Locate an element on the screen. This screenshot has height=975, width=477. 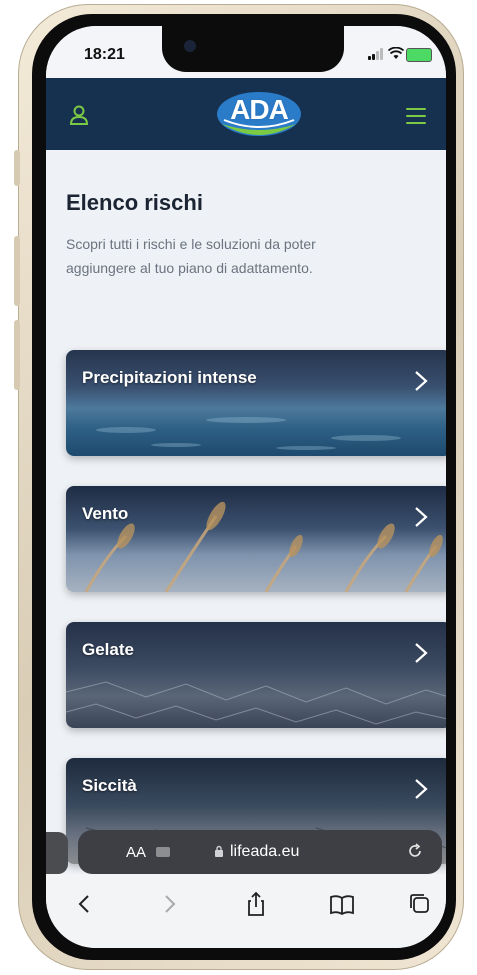
page-title: Elenco rischi is located at coordinates (134, 202).